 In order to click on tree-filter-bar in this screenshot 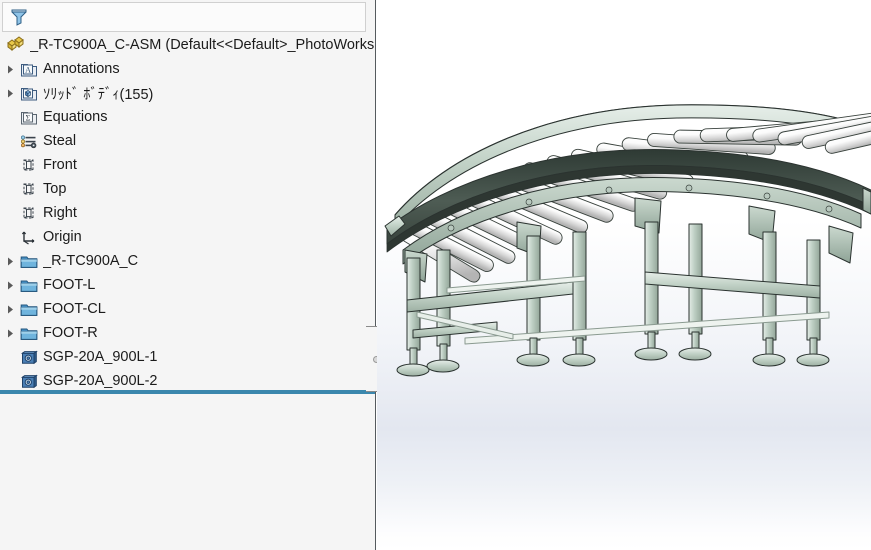, I will do `click(184, 17)`.